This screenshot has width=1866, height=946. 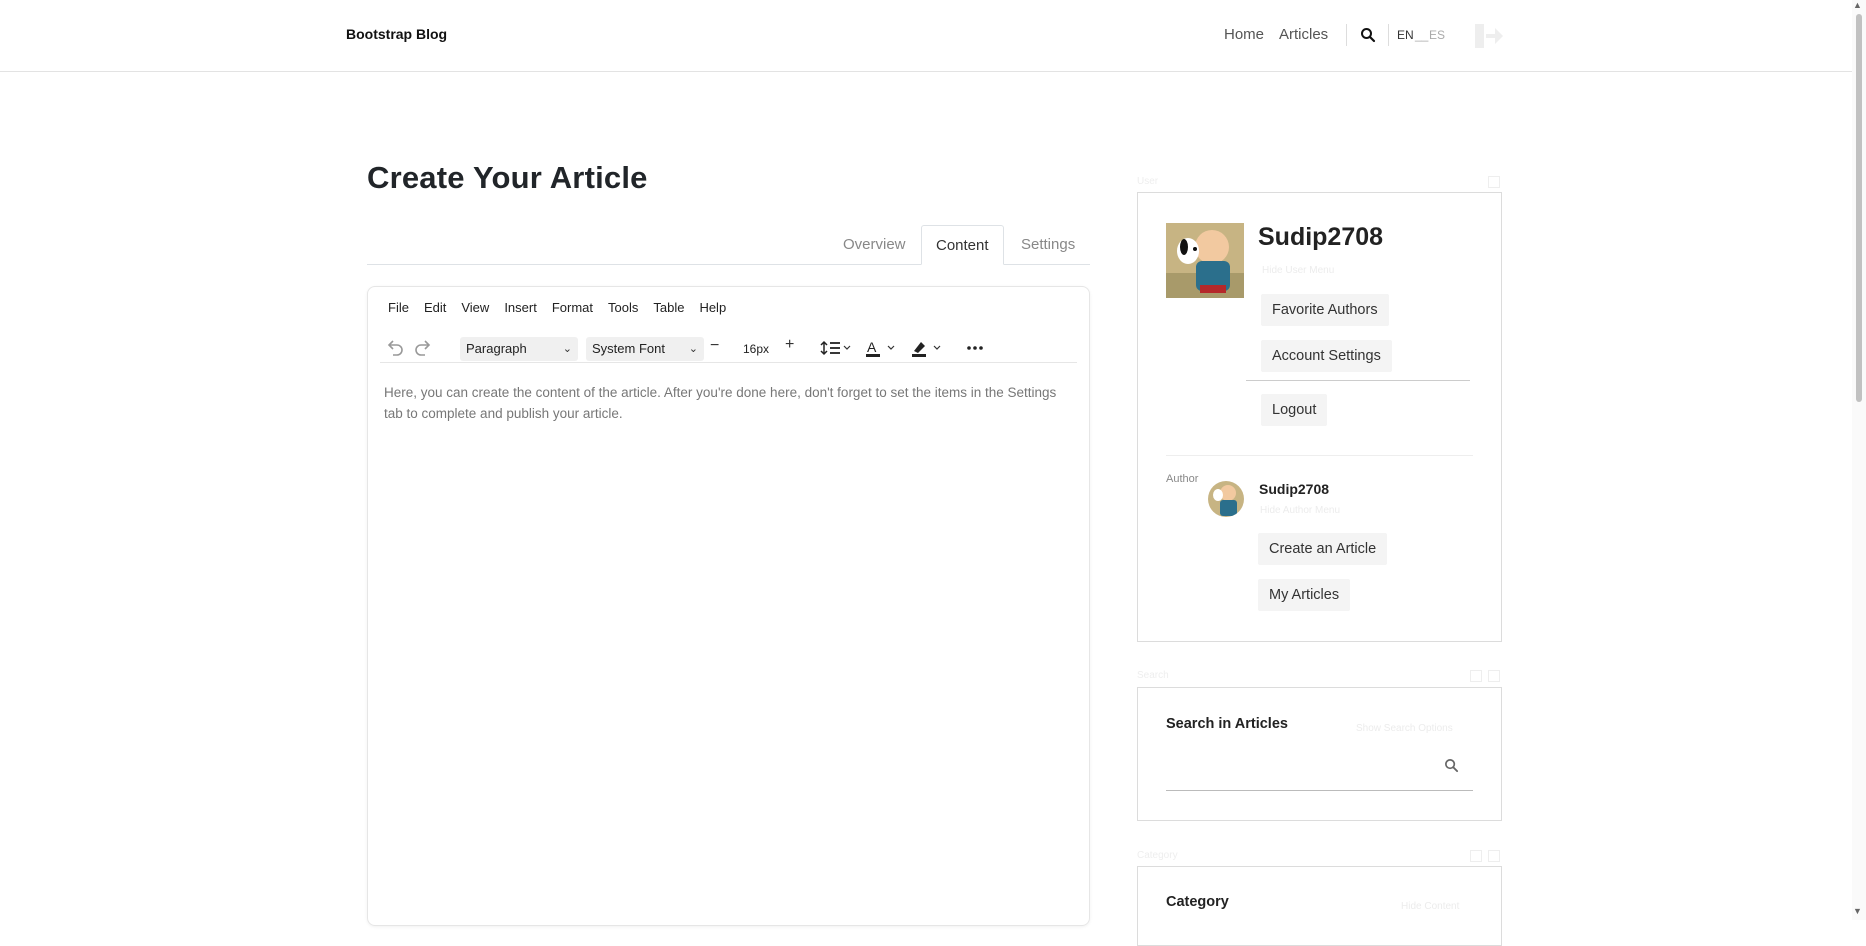 What do you see at coordinates (1857, 5) in the screenshot?
I see `scroll-up-arrow-icon: ▲` at bounding box center [1857, 5].